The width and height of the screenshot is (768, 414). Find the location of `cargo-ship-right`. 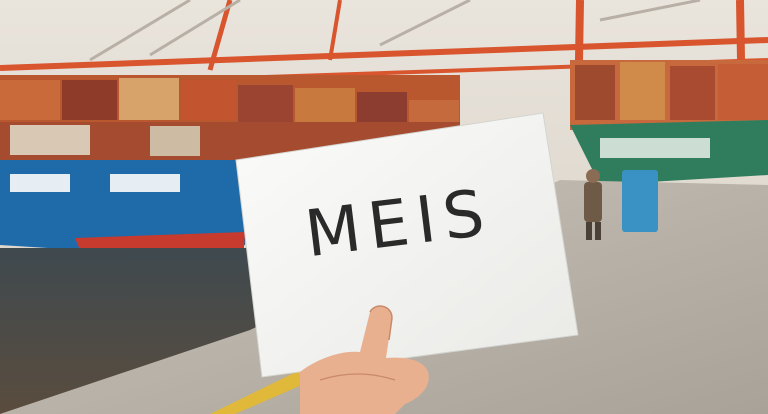

cargo-ship-right is located at coordinates (669, 122).